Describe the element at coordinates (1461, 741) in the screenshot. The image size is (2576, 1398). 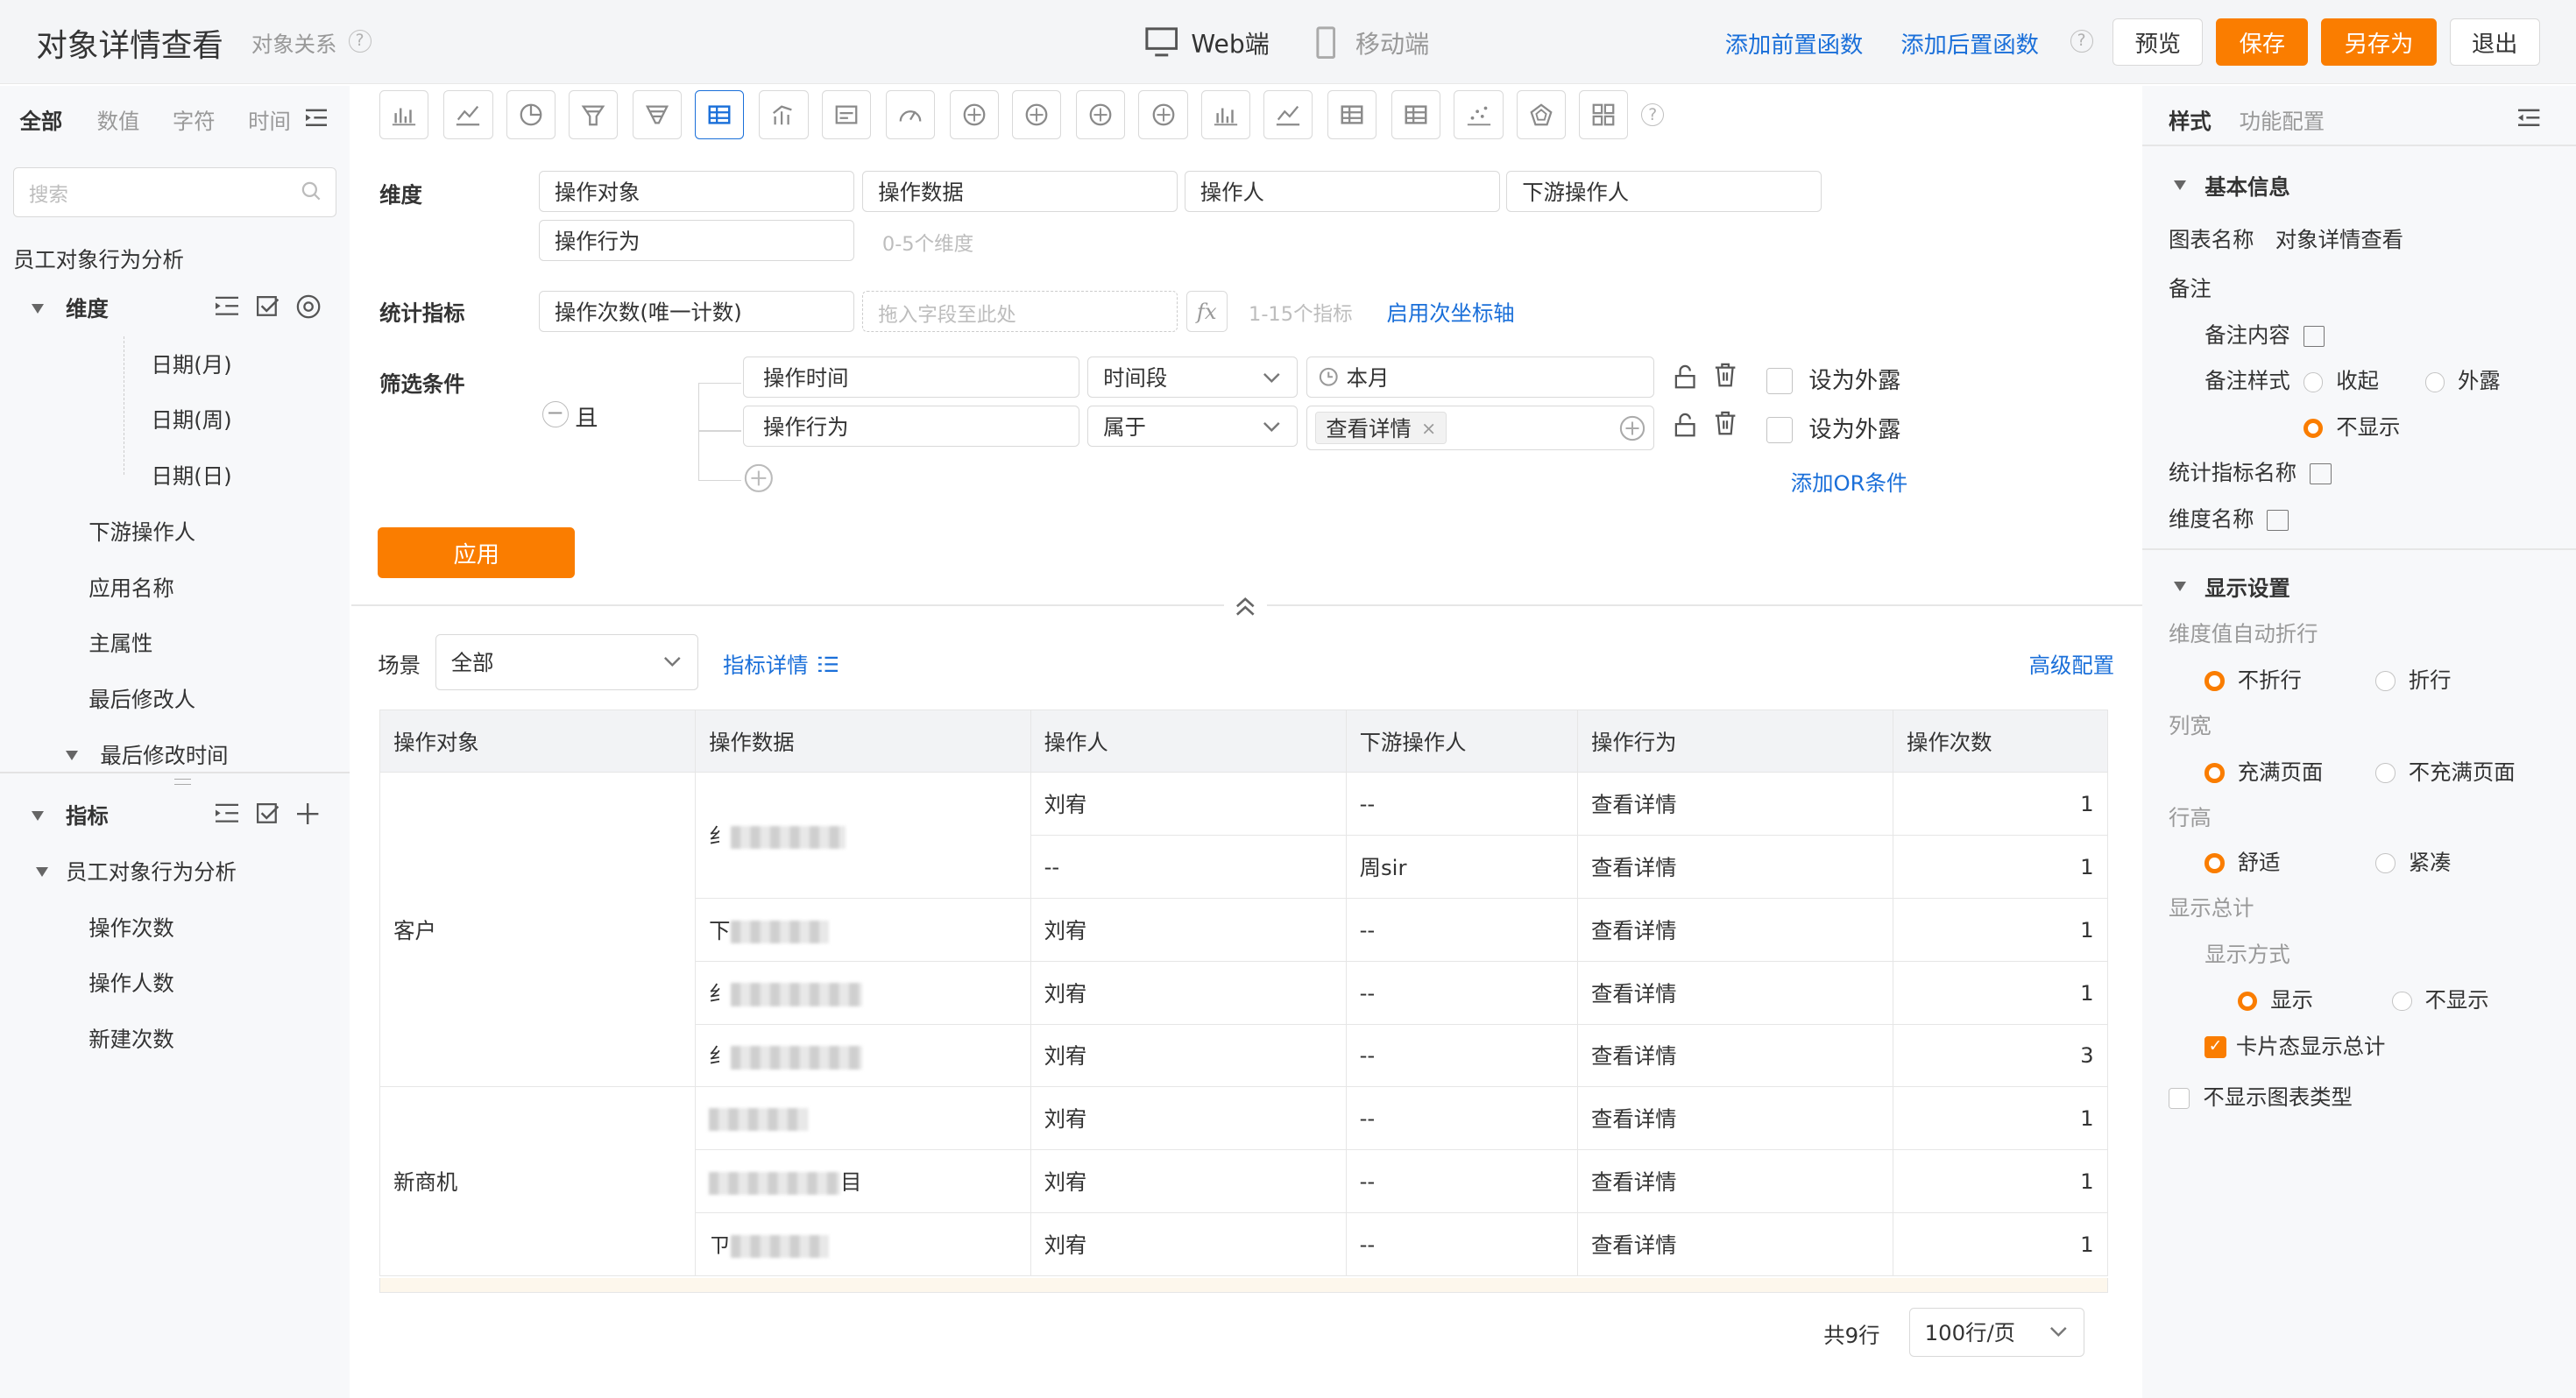
I see `col-header-downstream: 下游操作人` at that location.